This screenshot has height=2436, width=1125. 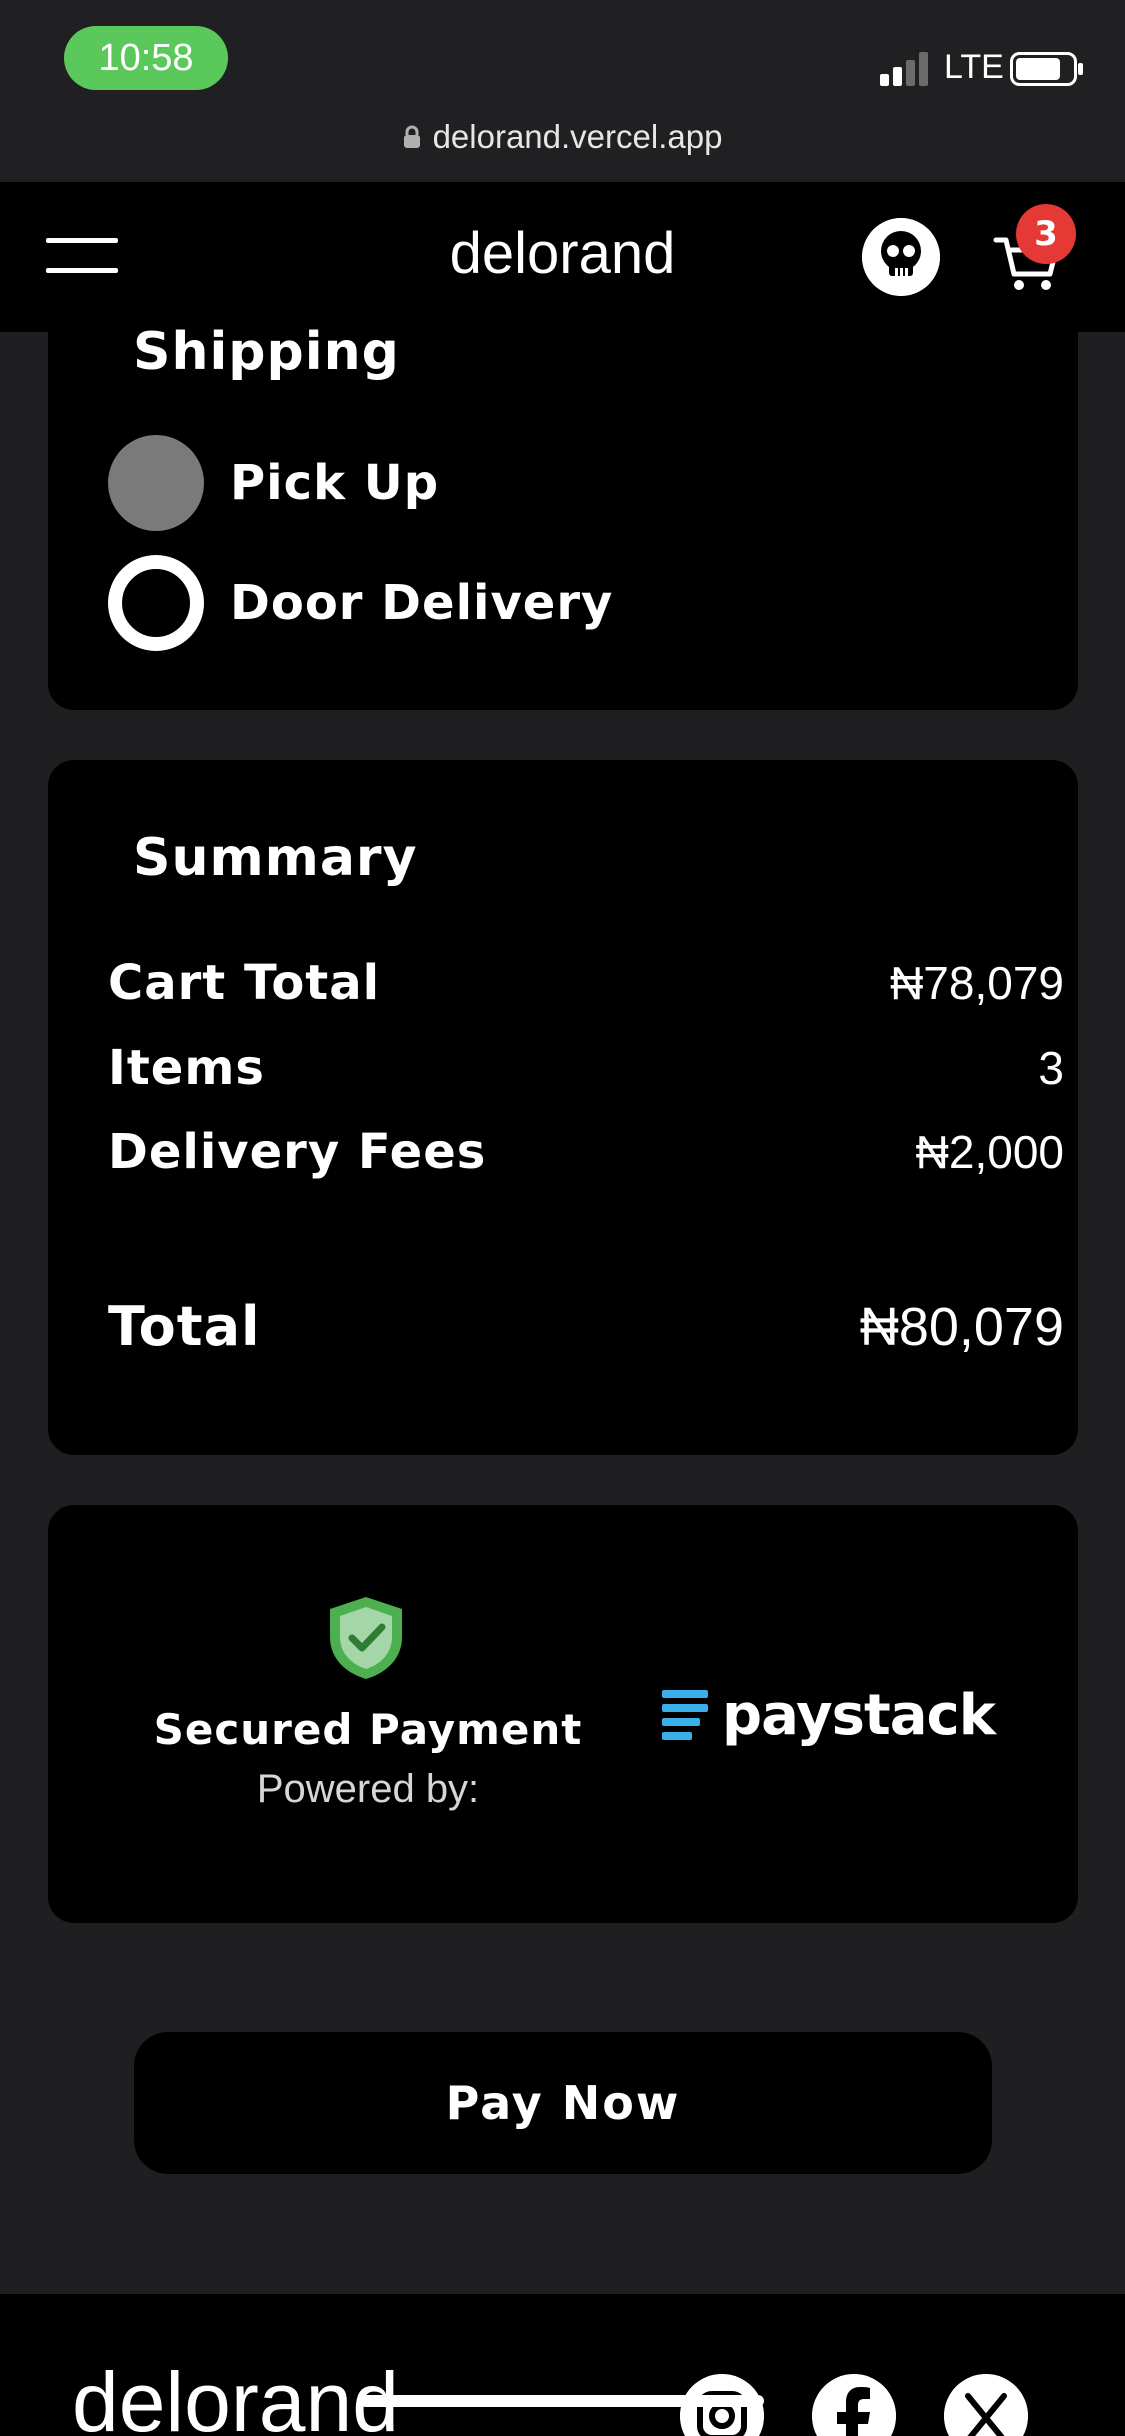 I want to click on summary-value: ₦2,000, so click(x=989, y=1152).